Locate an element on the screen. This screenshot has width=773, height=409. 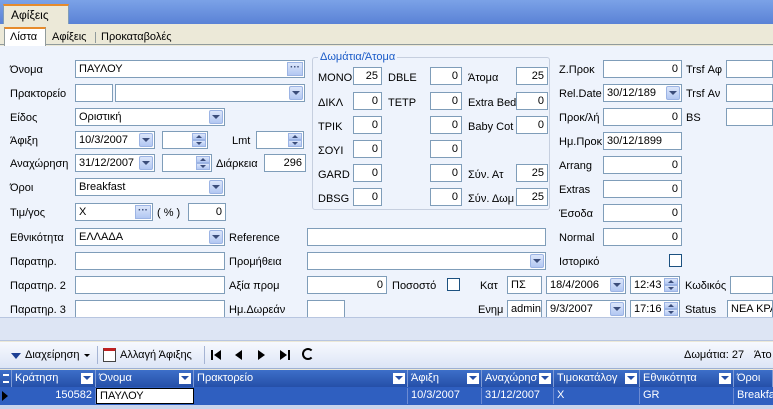
extra-room-field-4: 0 is located at coordinates (446, 197).